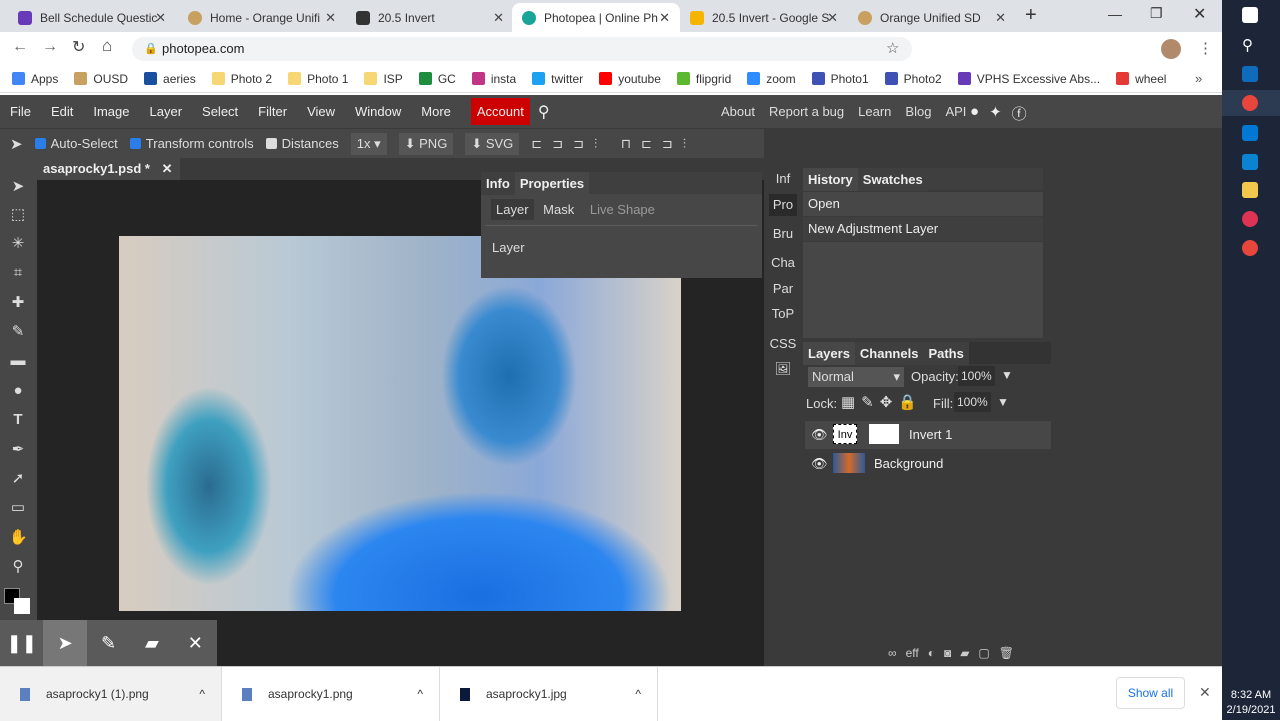 Image resolution: width=1280 pixels, height=721 pixels. What do you see at coordinates (512, 209) in the screenshot?
I see `subtab-layer: Layer` at bounding box center [512, 209].